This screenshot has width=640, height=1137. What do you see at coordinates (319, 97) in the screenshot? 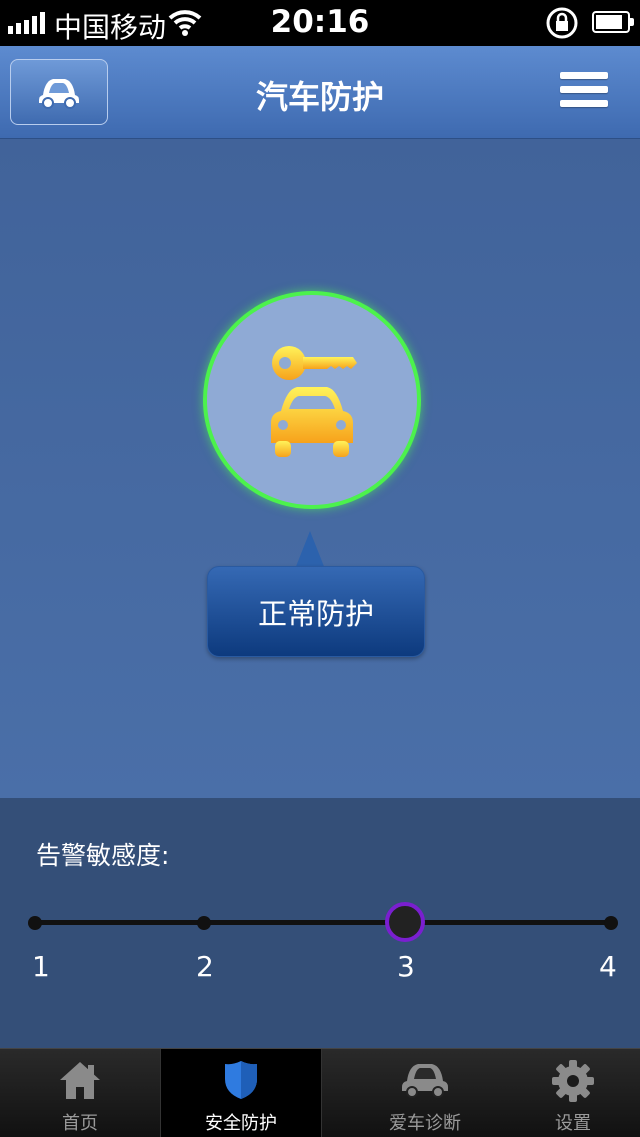
I see `page-title: 汽车防护` at bounding box center [319, 97].